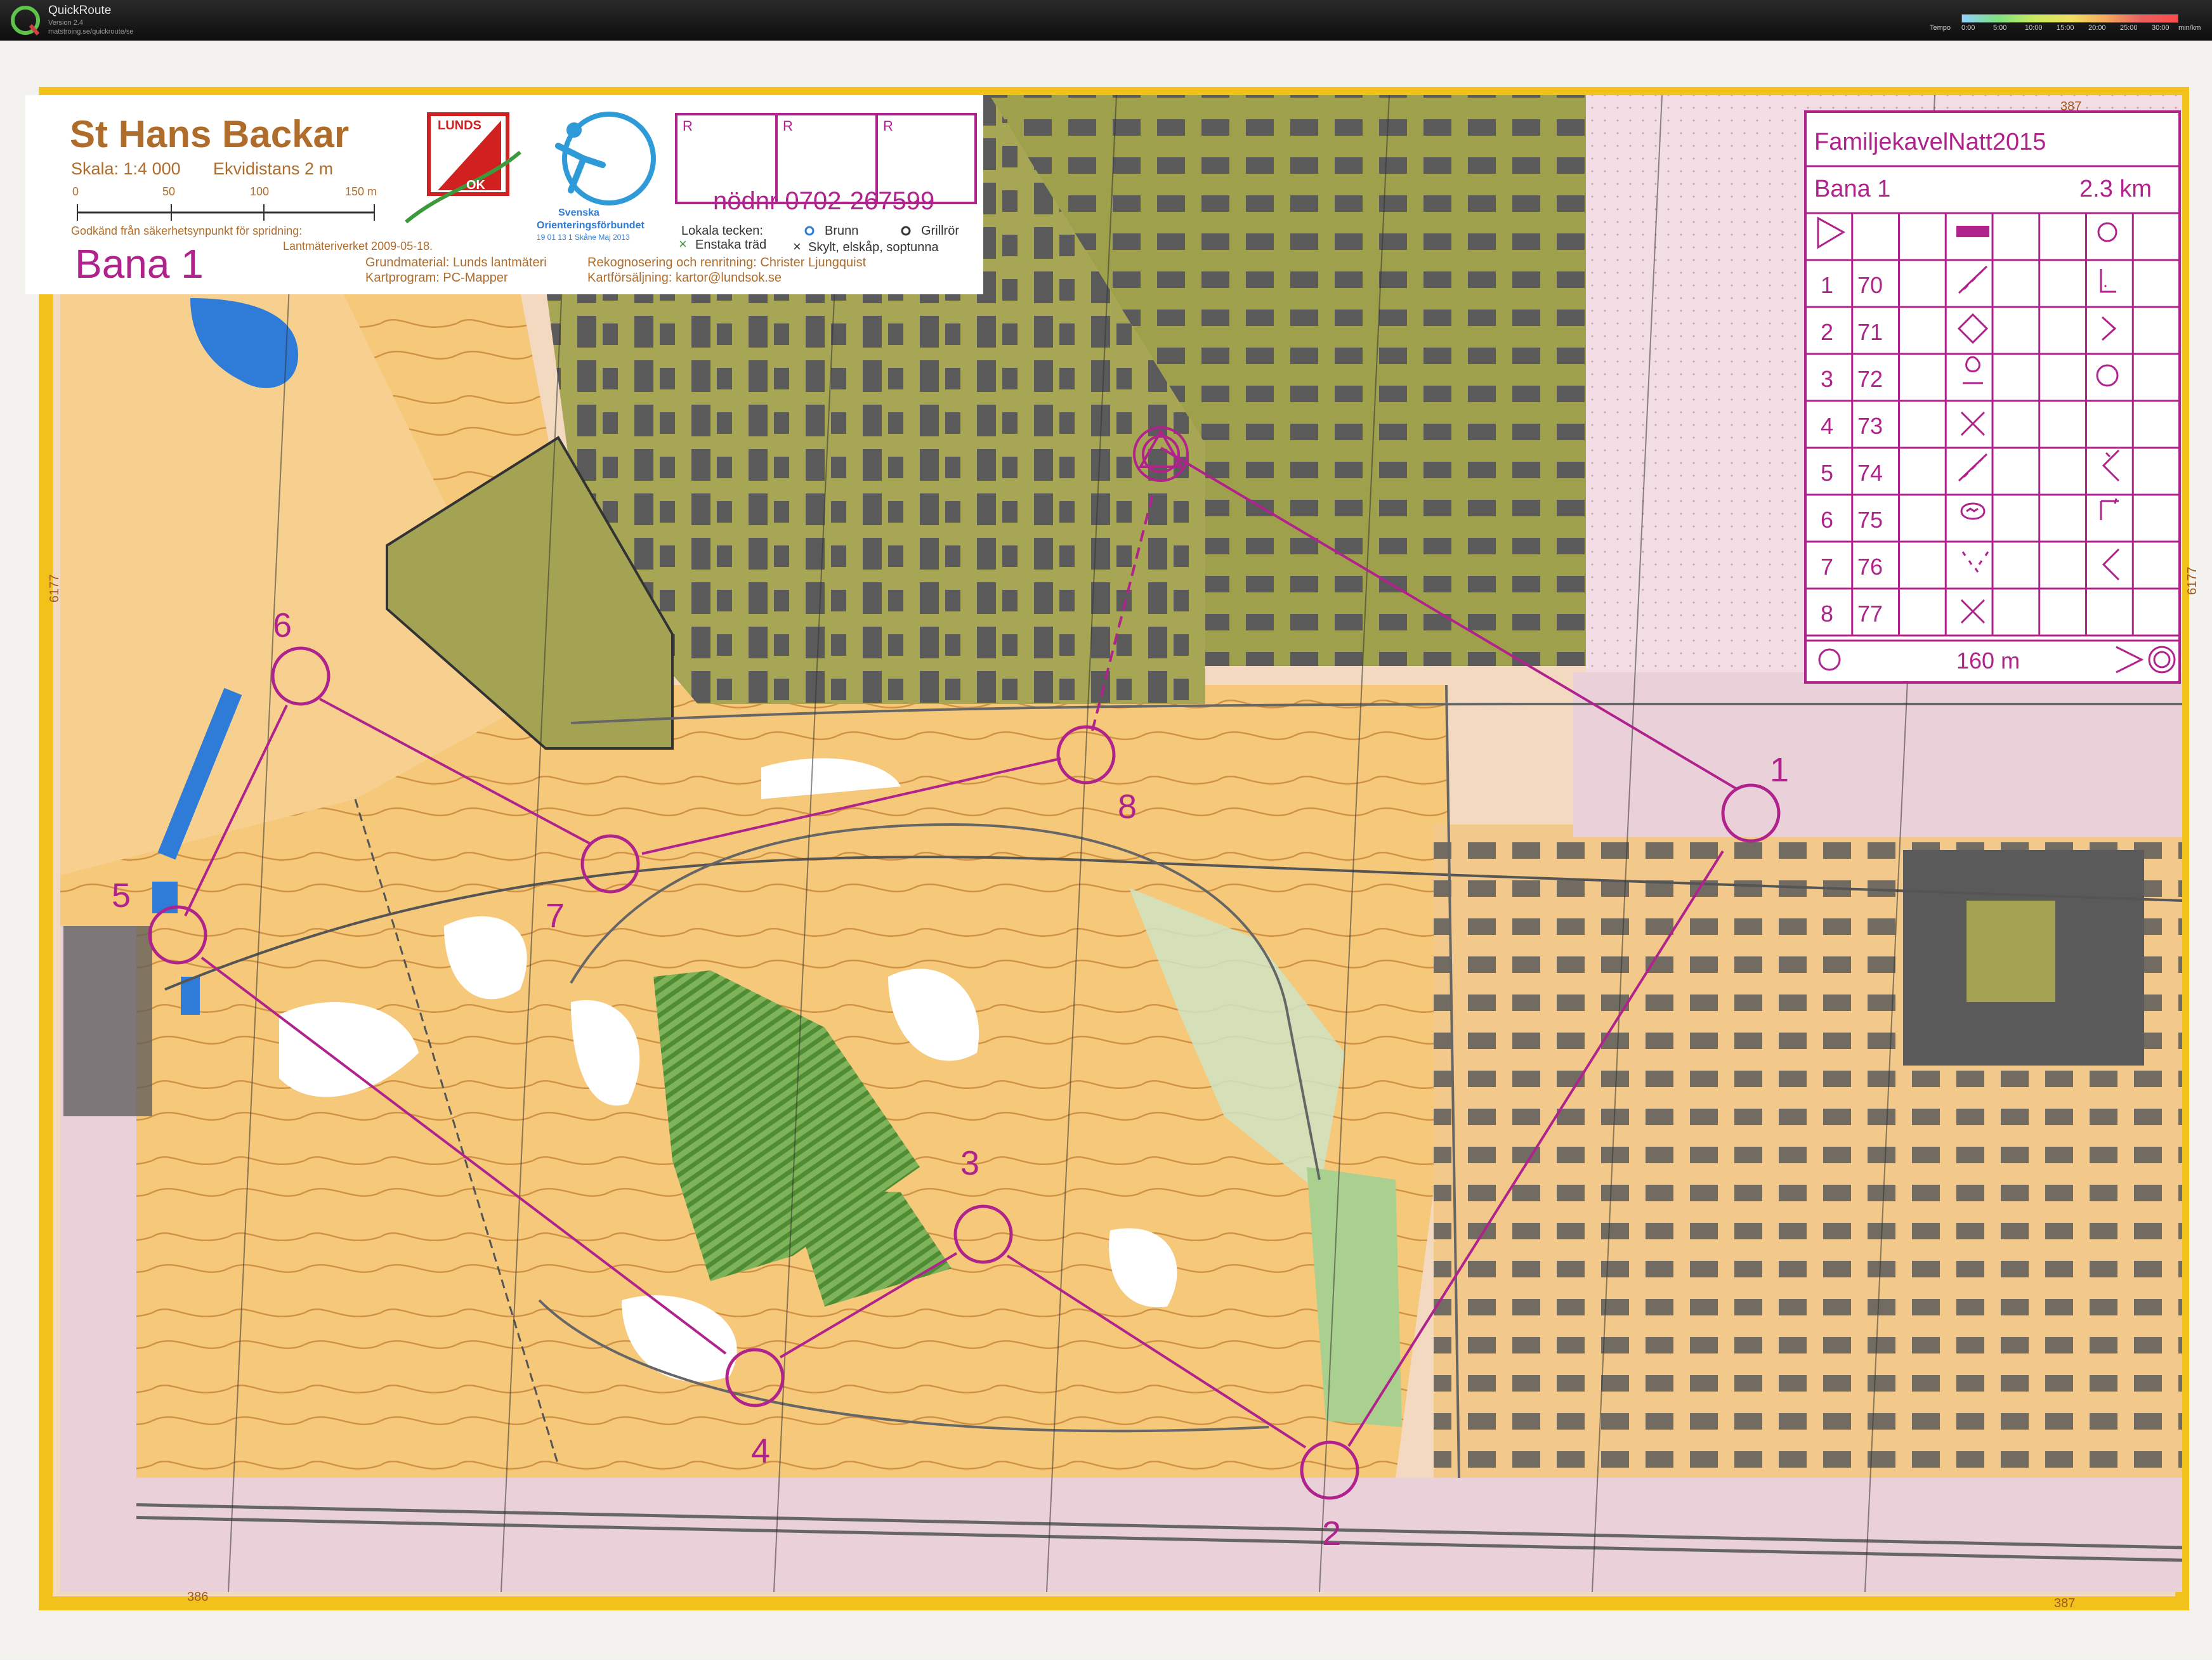  Describe the element at coordinates (1827, 332) in the screenshot. I see `card-row-num: 2` at that location.